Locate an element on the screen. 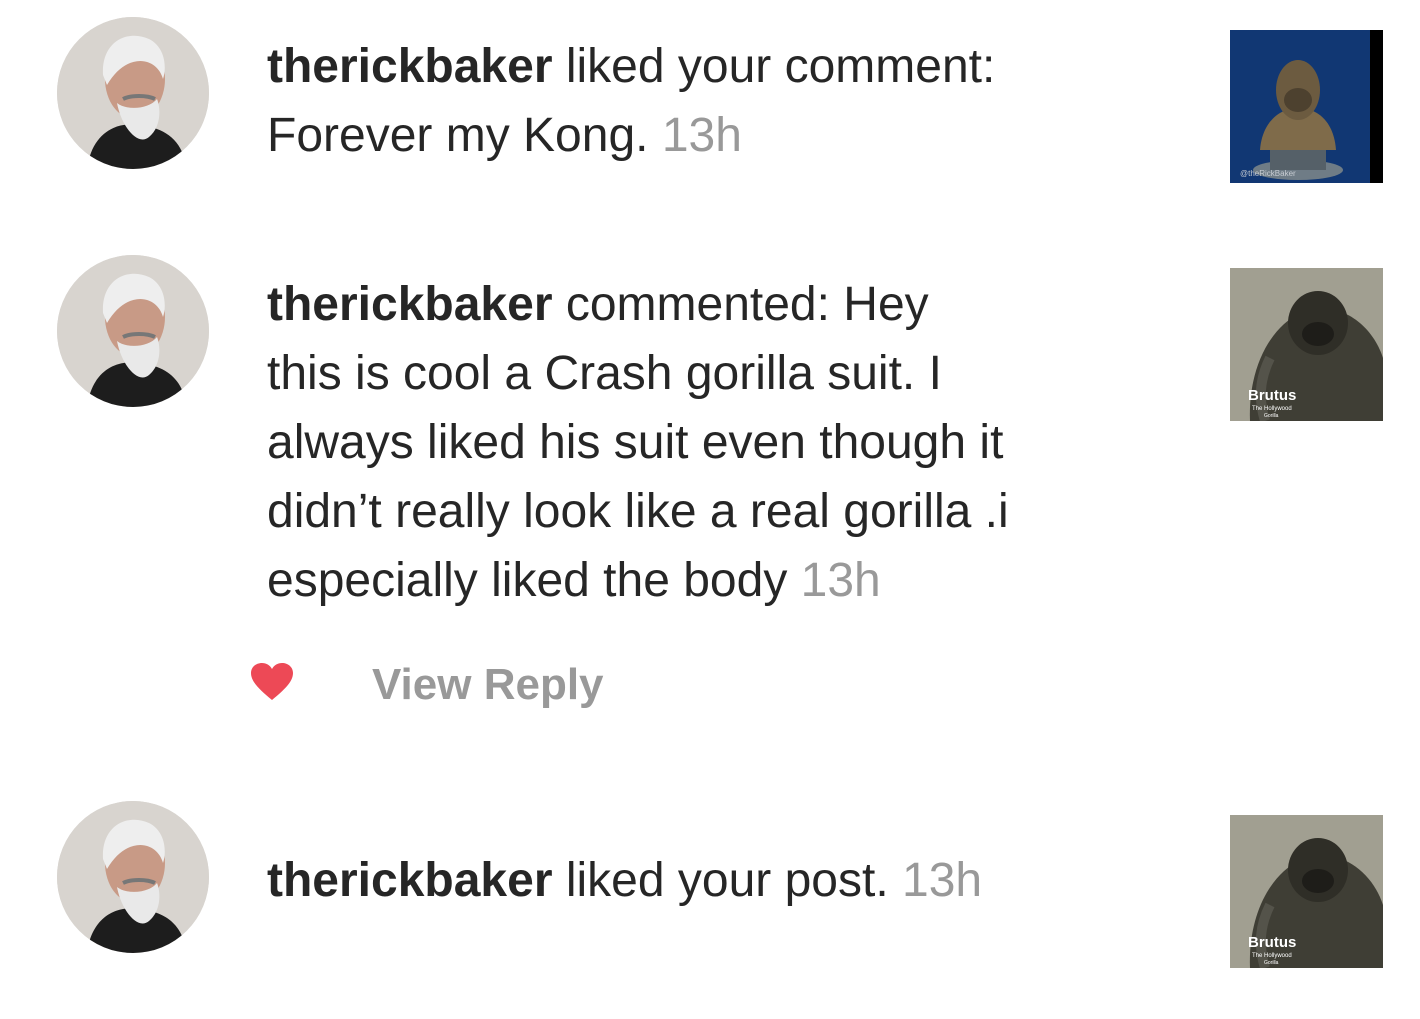 This screenshot has width=1420, height=1019. notification-text-line: especially liked the body 13h is located at coordinates (638, 580).